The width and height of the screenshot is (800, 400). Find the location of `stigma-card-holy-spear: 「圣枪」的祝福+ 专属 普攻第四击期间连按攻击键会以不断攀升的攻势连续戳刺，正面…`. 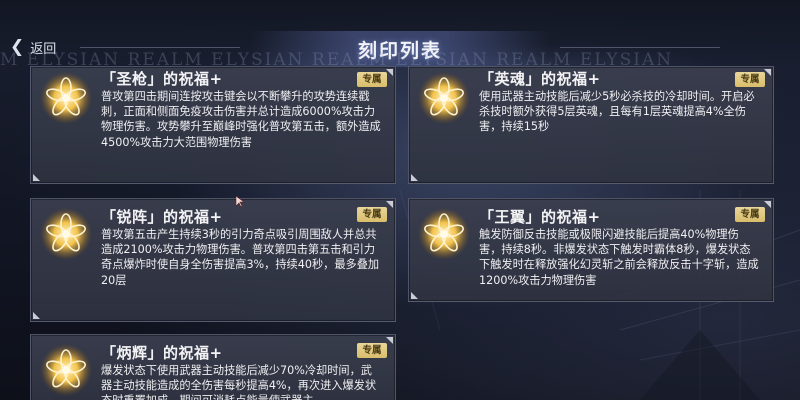

stigma-card-holy-spear: 「圣枪」的祝福+ 专属 普攻第四击期间连按攻击键会以不断攀升的攻势连续戳刺，正面… is located at coordinates (213, 125).